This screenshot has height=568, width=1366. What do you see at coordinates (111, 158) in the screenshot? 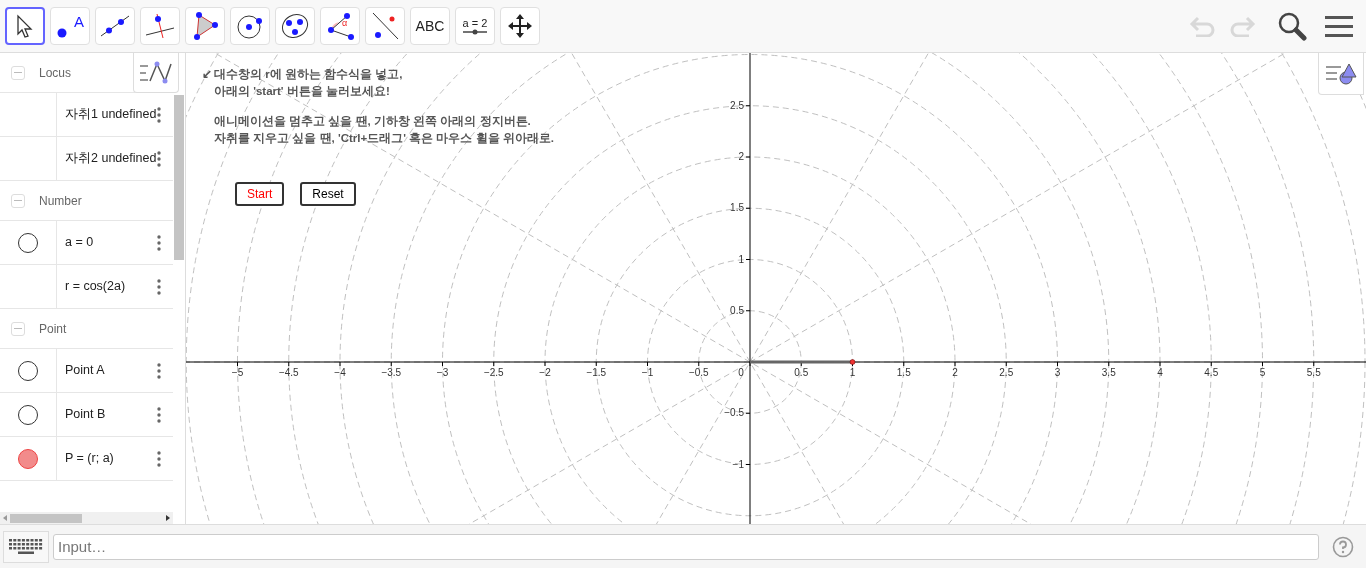
I see `algebra-entry: 자취2 undefined` at bounding box center [111, 158].